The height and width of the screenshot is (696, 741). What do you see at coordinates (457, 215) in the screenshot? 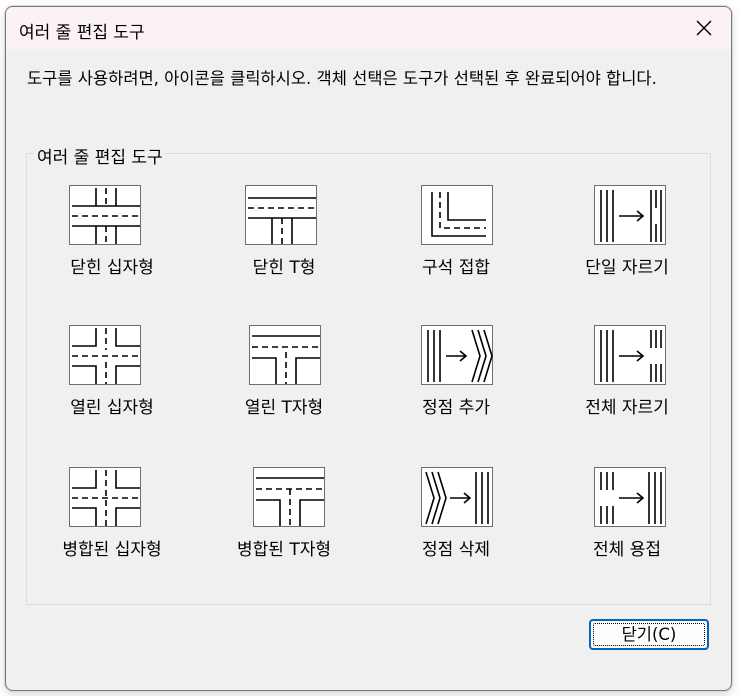
I see `corner-joint-icon` at bounding box center [457, 215].